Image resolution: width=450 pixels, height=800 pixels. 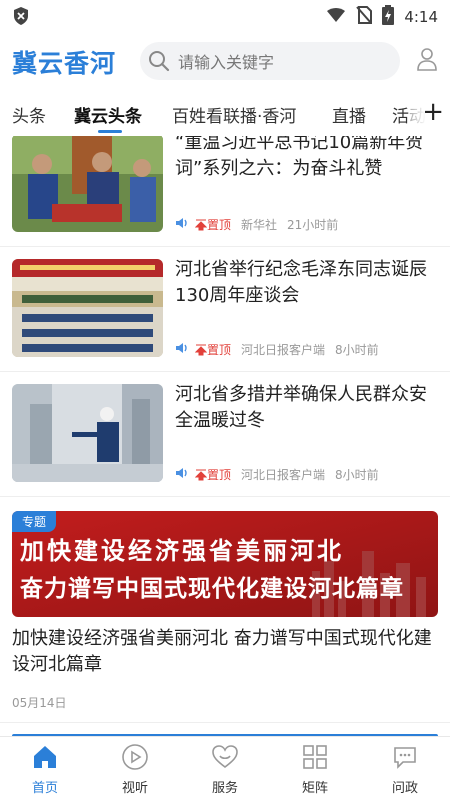 What do you see at coordinates (39, 703) in the screenshot?
I see `special-date: 05月14日` at bounding box center [39, 703].